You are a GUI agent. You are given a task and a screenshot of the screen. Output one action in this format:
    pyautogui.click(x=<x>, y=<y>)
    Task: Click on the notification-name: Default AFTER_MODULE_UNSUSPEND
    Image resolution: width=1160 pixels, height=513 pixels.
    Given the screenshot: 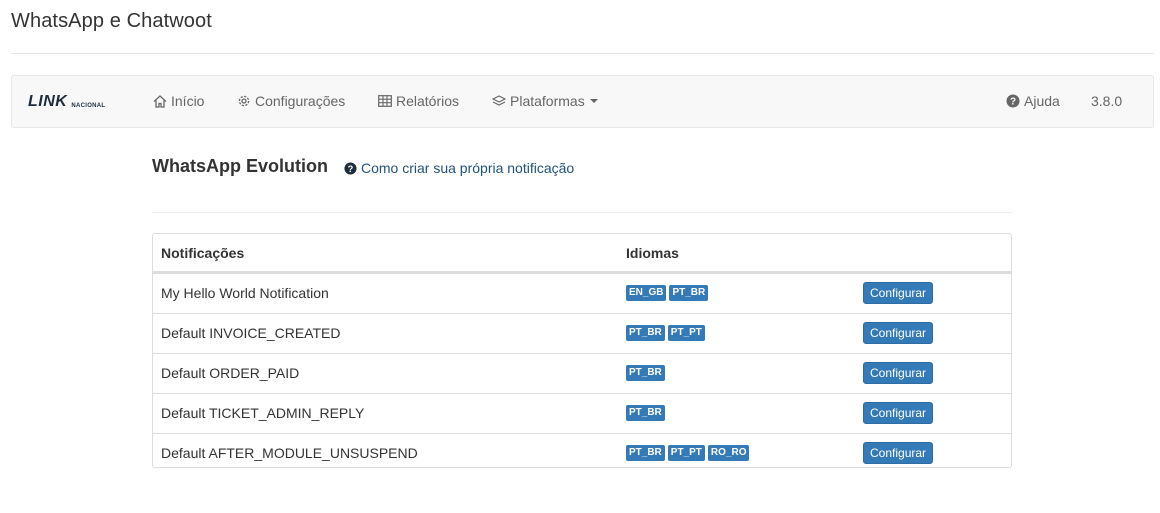 What is the action you would take?
    pyautogui.click(x=289, y=453)
    